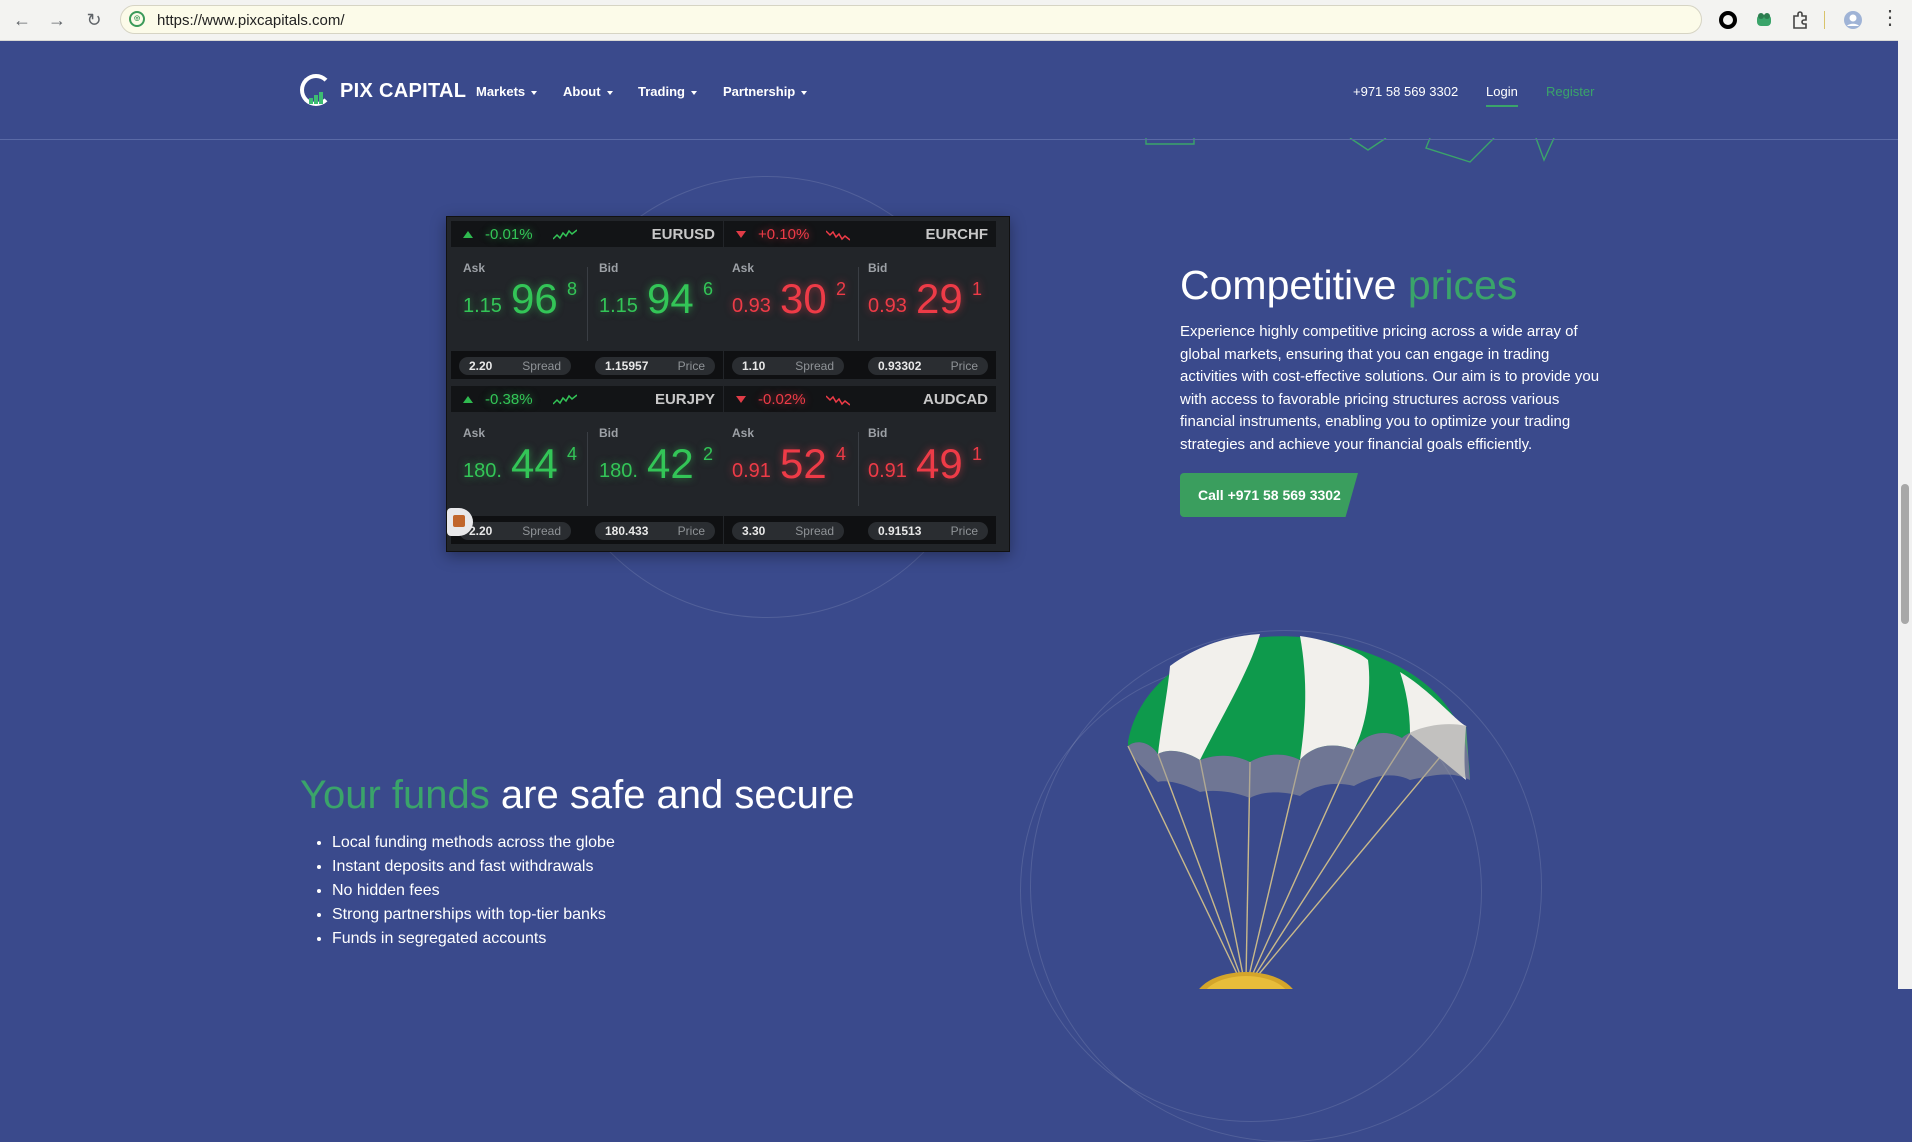  What do you see at coordinates (1764, 20) in the screenshot?
I see `extension-frog-icon` at bounding box center [1764, 20].